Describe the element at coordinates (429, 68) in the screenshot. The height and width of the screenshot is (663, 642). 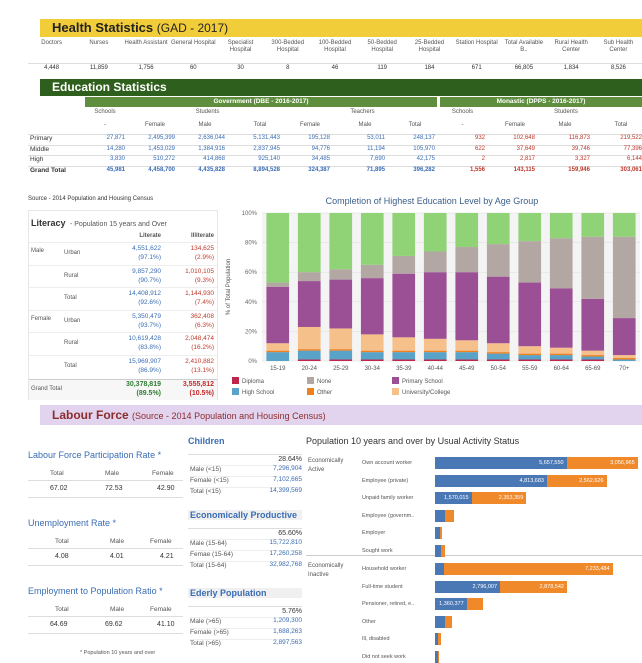
I see `health-value: 184` at that location.